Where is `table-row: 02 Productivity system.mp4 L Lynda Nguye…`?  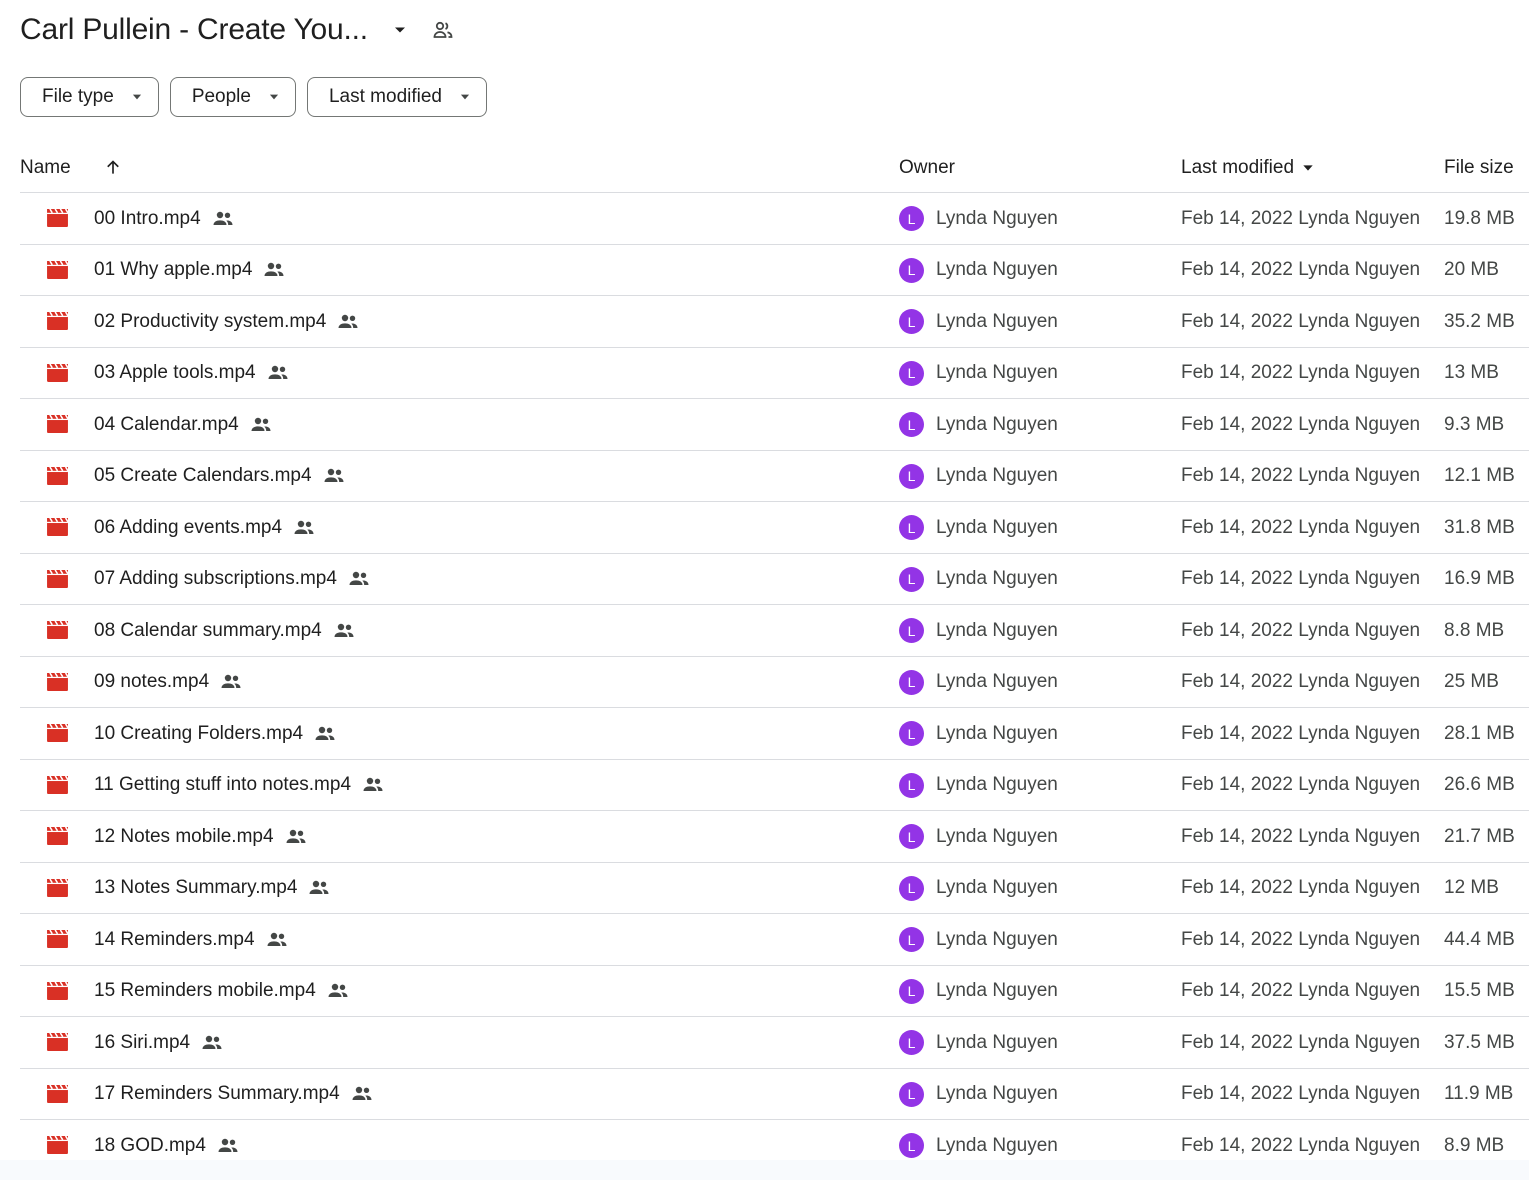 table-row: 02 Productivity system.mp4 L Lynda Nguye… is located at coordinates (774, 322).